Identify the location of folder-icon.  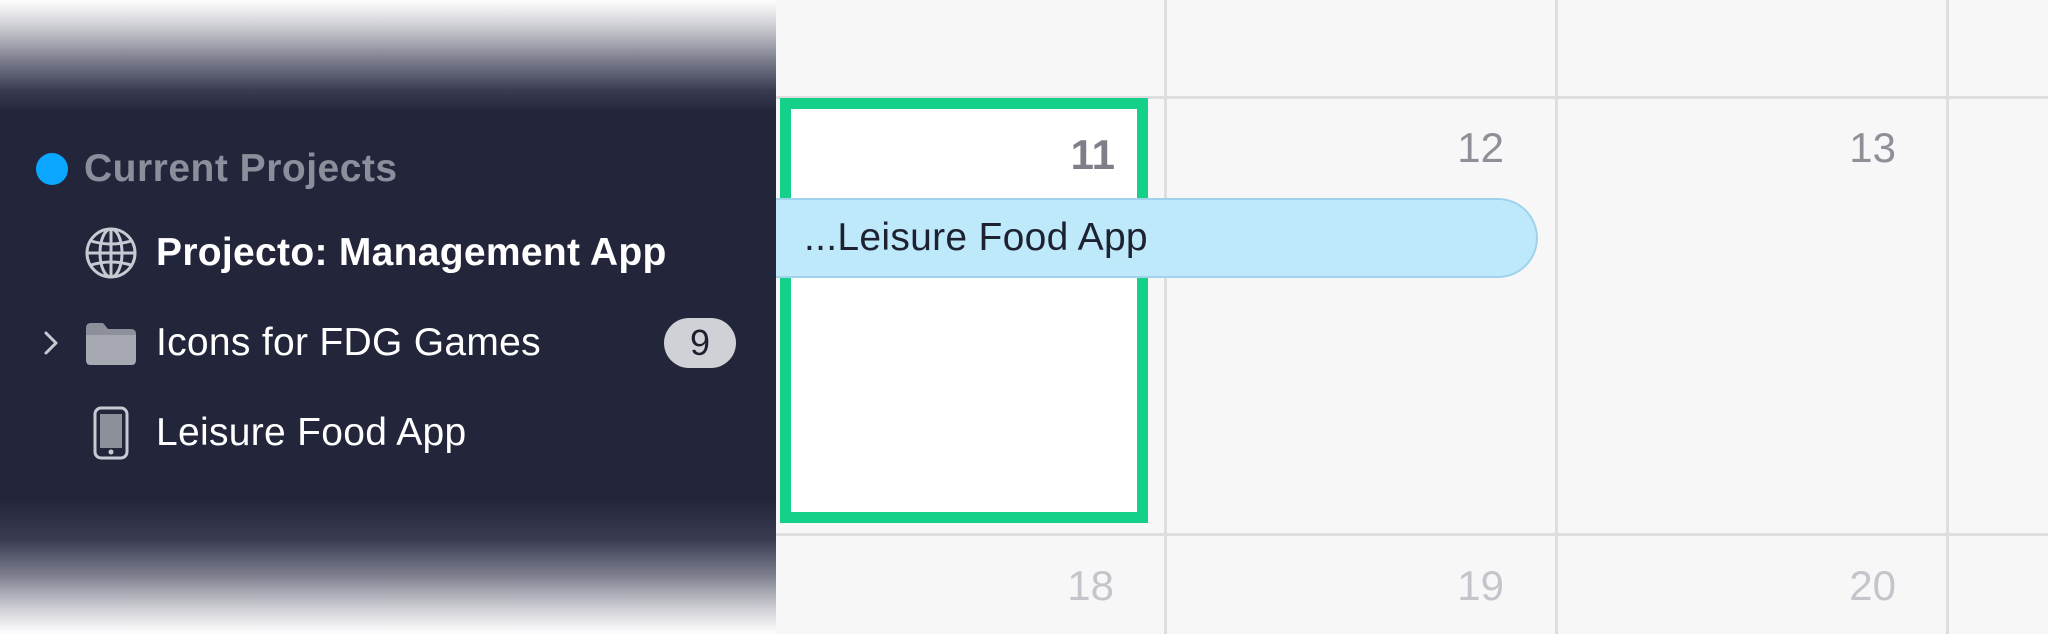
(111, 343).